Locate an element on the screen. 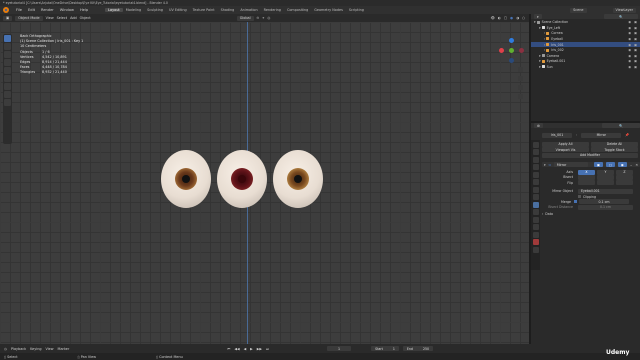 The height and width of the screenshot is (360, 640). shading-solid-icon: ● is located at coordinates (511, 18).